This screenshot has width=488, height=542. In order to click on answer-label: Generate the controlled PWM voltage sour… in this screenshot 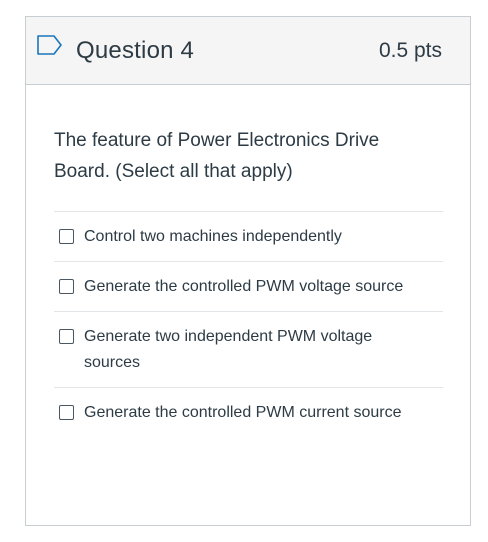, I will do `click(244, 286)`.